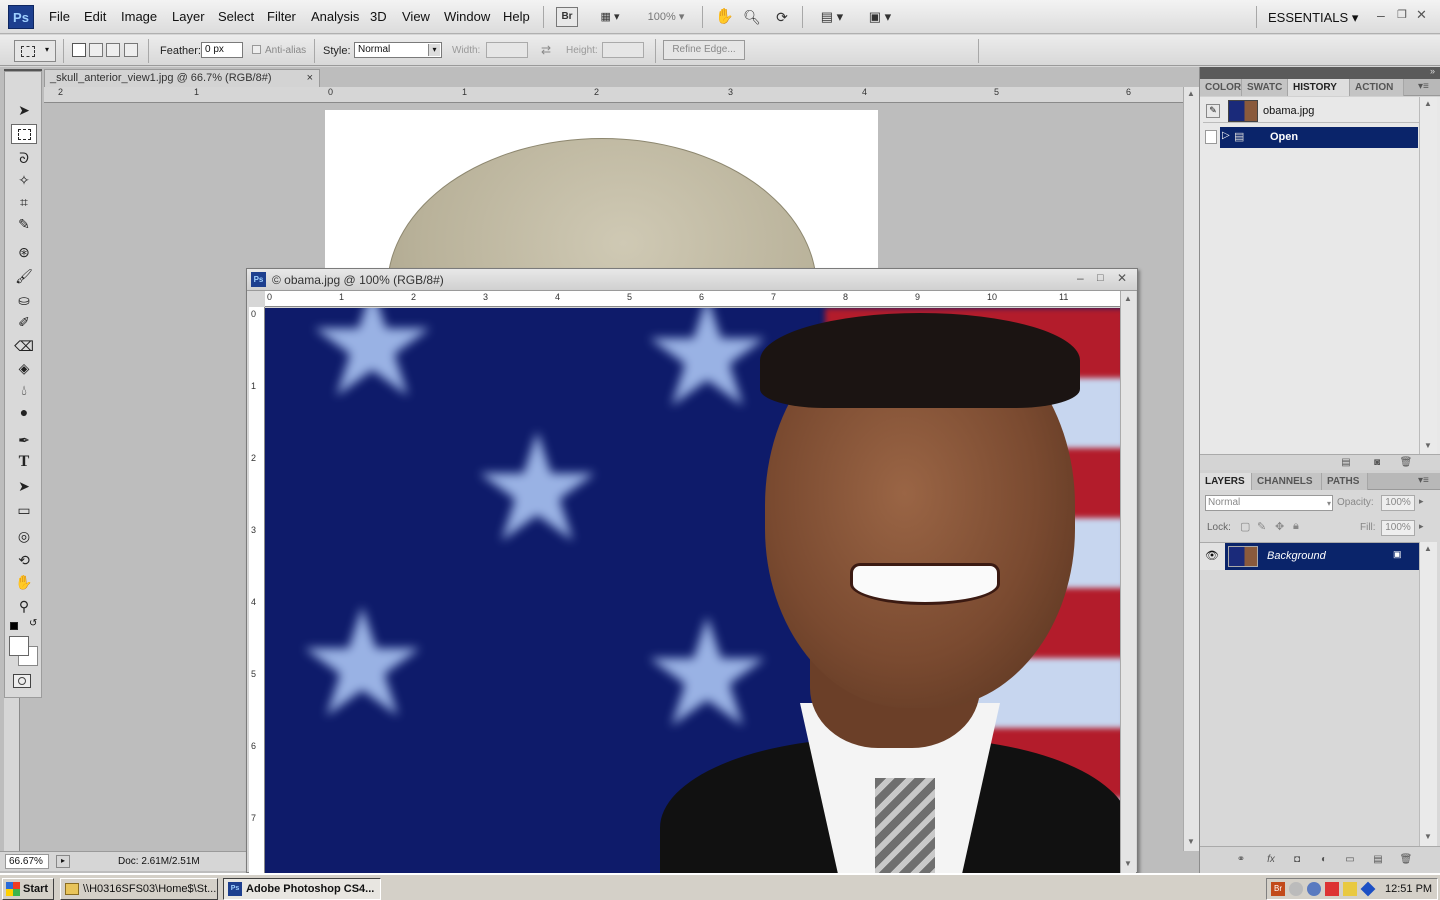 The image size is (1440, 900). What do you see at coordinates (1421, 501) in the screenshot?
I see `opacity-slider-arrow-icon: ▸` at bounding box center [1421, 501].